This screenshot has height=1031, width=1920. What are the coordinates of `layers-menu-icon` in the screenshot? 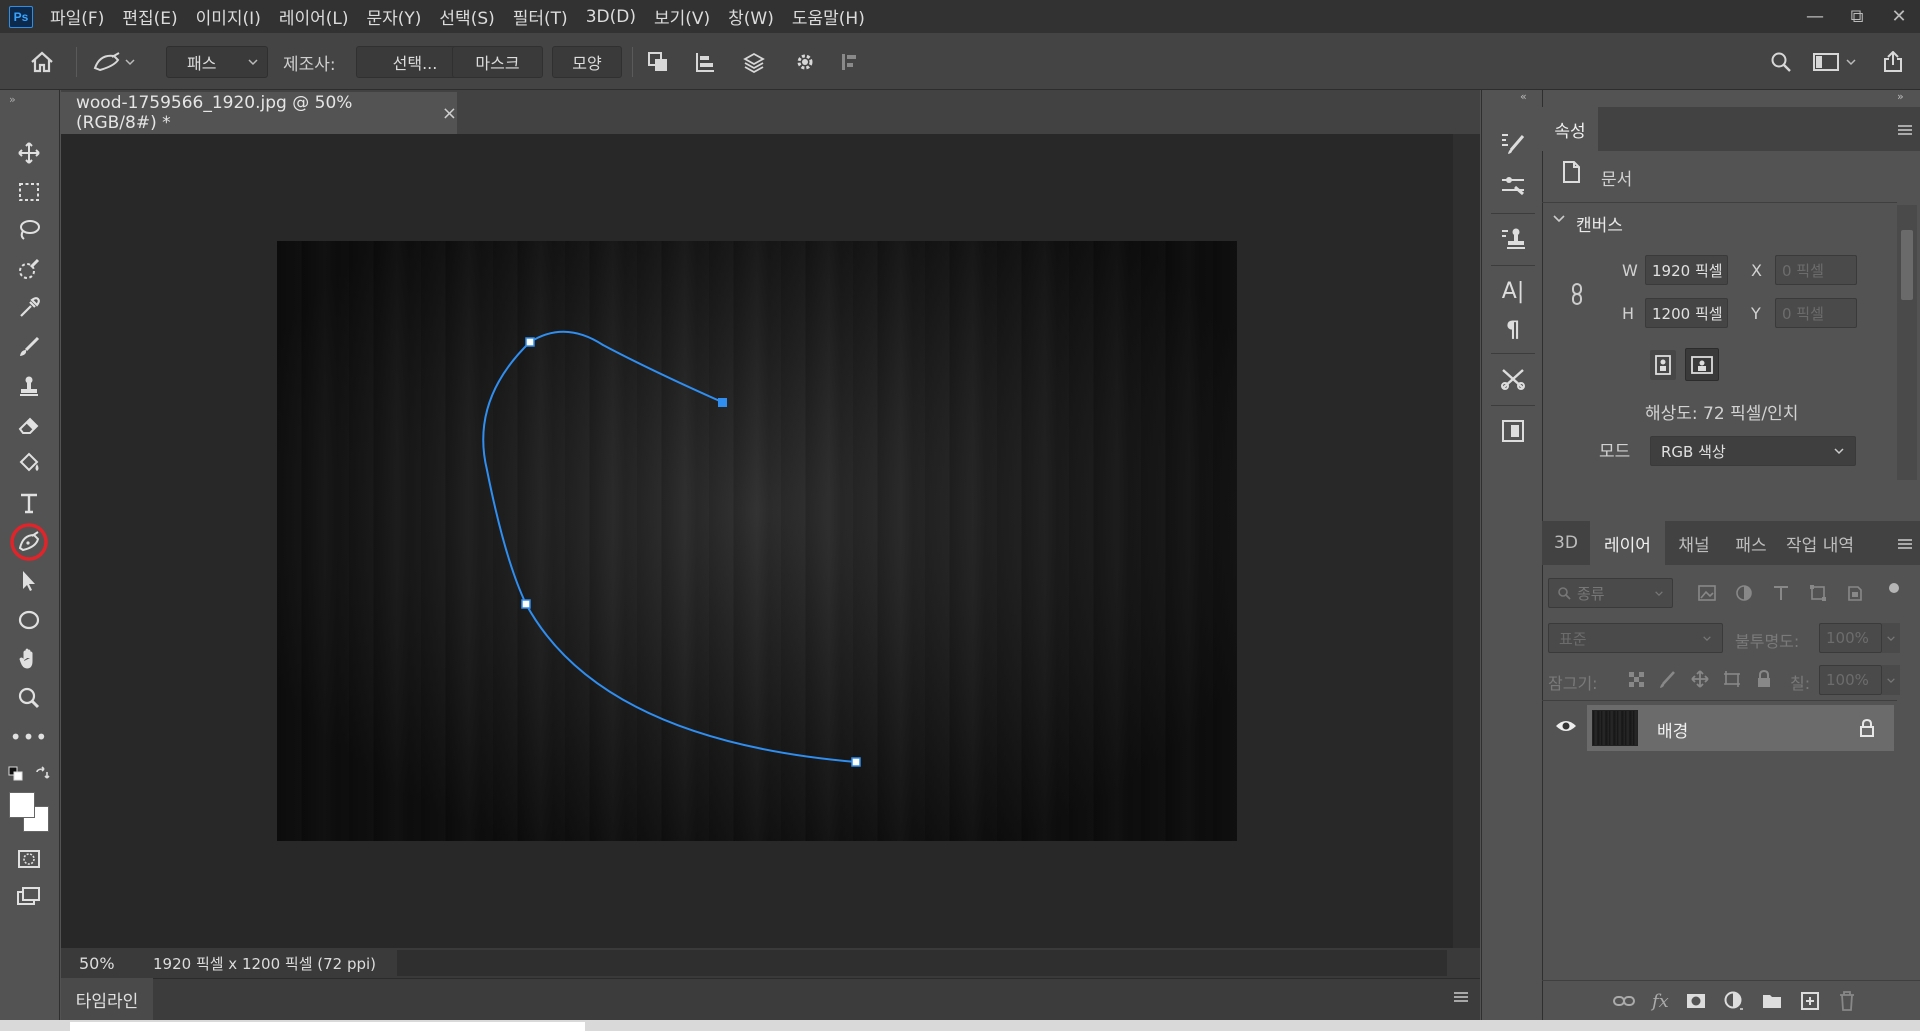 It's located at (1905, 544).